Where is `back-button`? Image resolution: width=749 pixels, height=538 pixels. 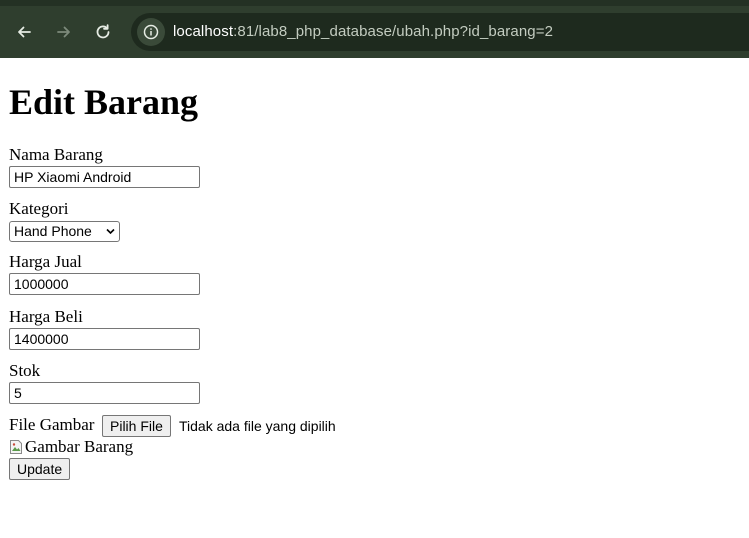
back-button is located at coordinates (24, 32).